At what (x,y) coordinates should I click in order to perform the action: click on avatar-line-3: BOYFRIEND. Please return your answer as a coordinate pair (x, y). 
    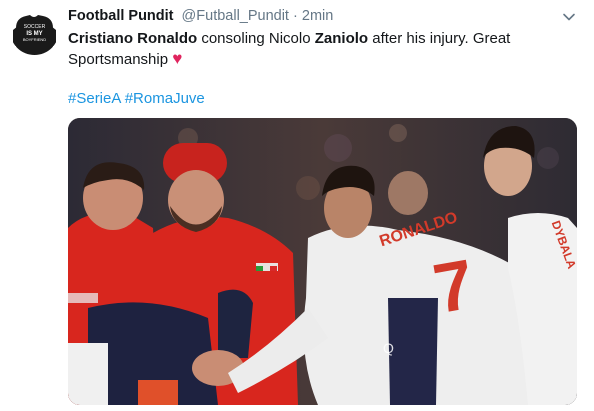
    Looking at the image, I should click on (34, 39).